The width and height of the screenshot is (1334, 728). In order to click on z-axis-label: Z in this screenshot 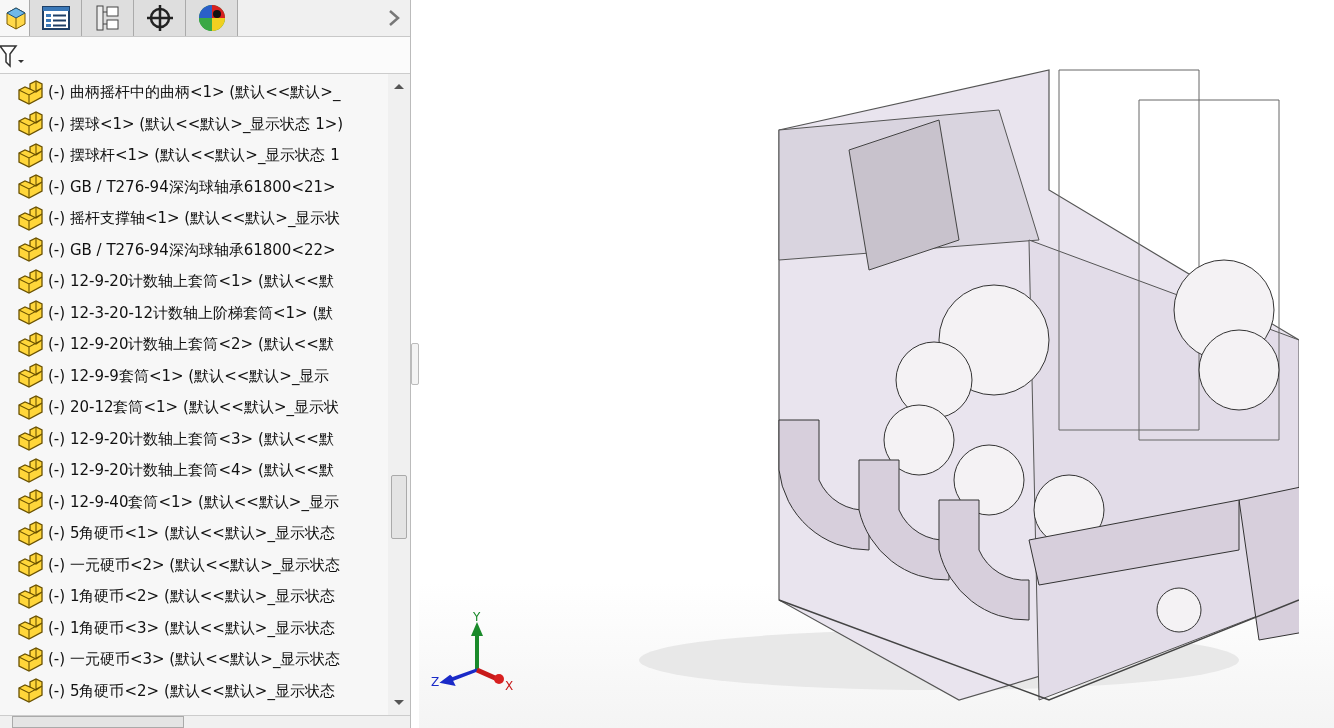, I will do `click(435, 682)`.